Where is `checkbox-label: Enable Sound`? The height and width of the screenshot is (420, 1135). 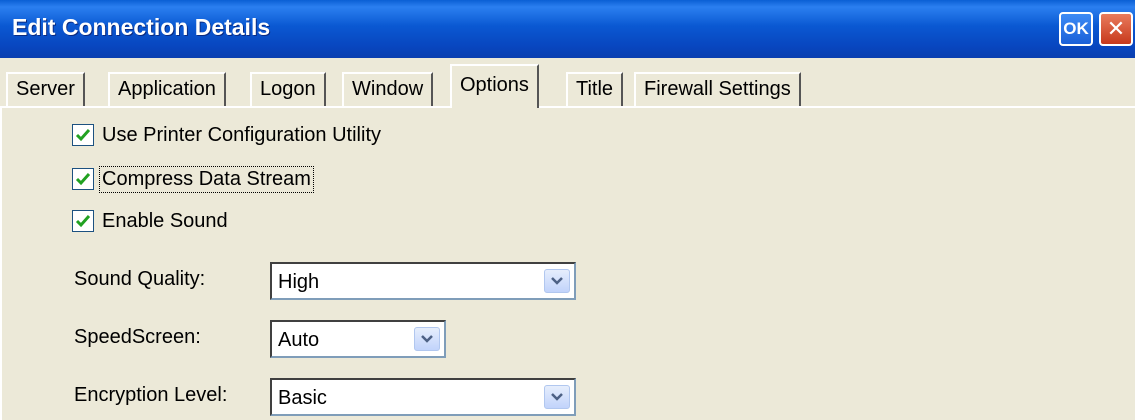 checkbox-label: Enable Sound is located at coordinates (165, 220).